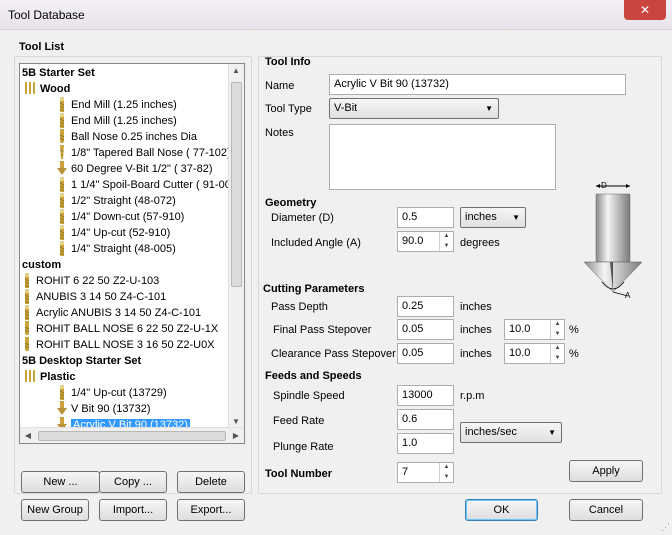 The height and width of the screenshot is (535, 672). I want to click on tool-tree-item: 1/2" Straight (48-072), so click(116, 201).